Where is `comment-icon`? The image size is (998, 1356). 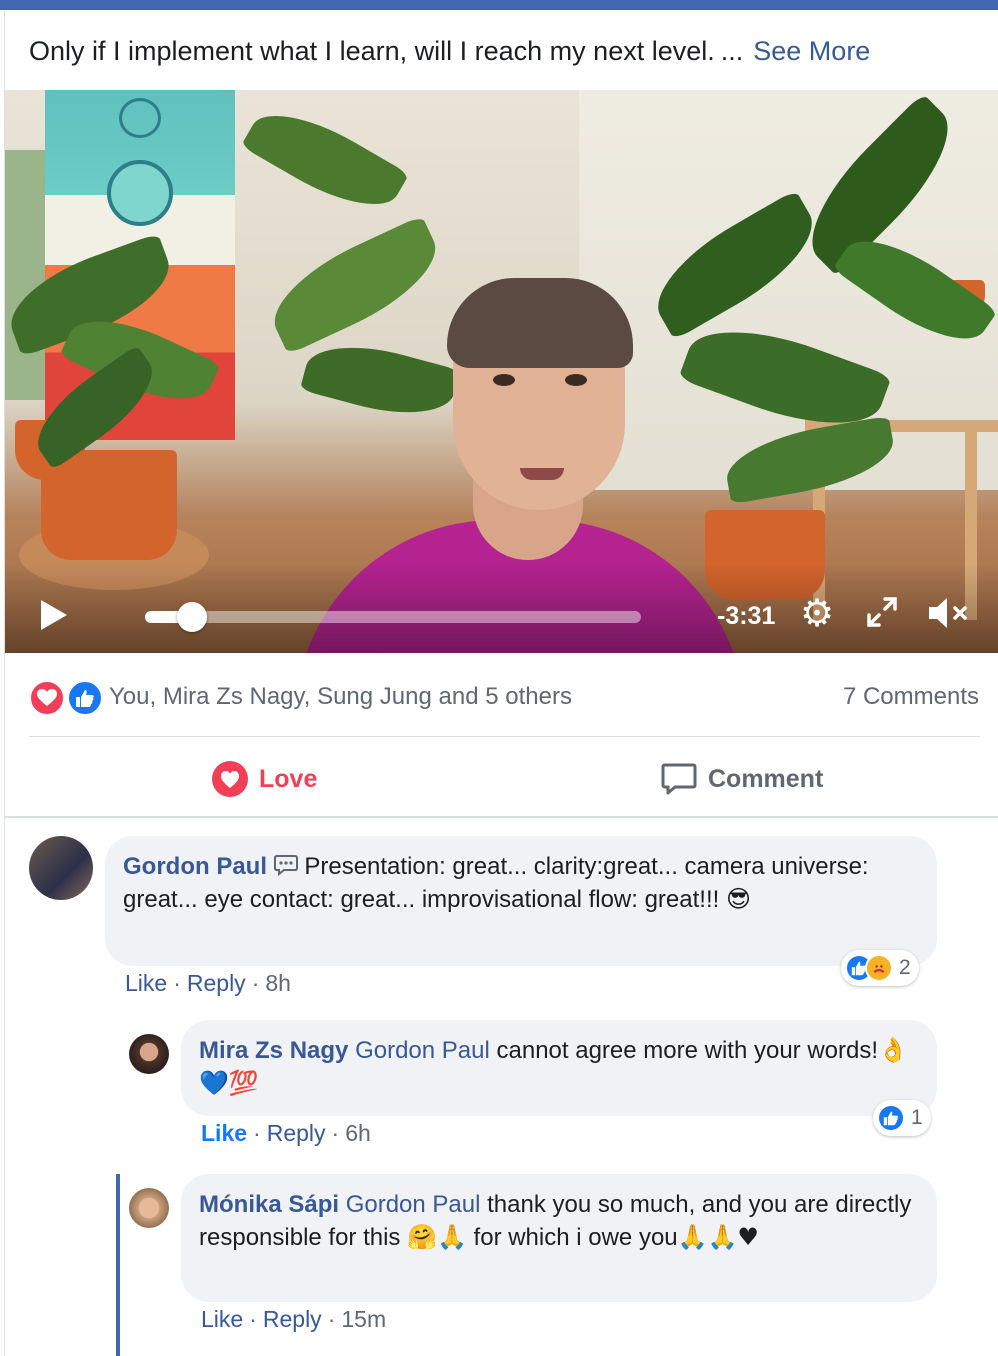
comment-icon is located at coordinates (679, 779).